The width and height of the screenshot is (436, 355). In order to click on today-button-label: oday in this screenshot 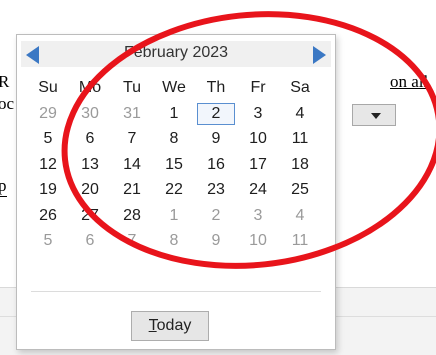, I will do `click(174, 325)`.